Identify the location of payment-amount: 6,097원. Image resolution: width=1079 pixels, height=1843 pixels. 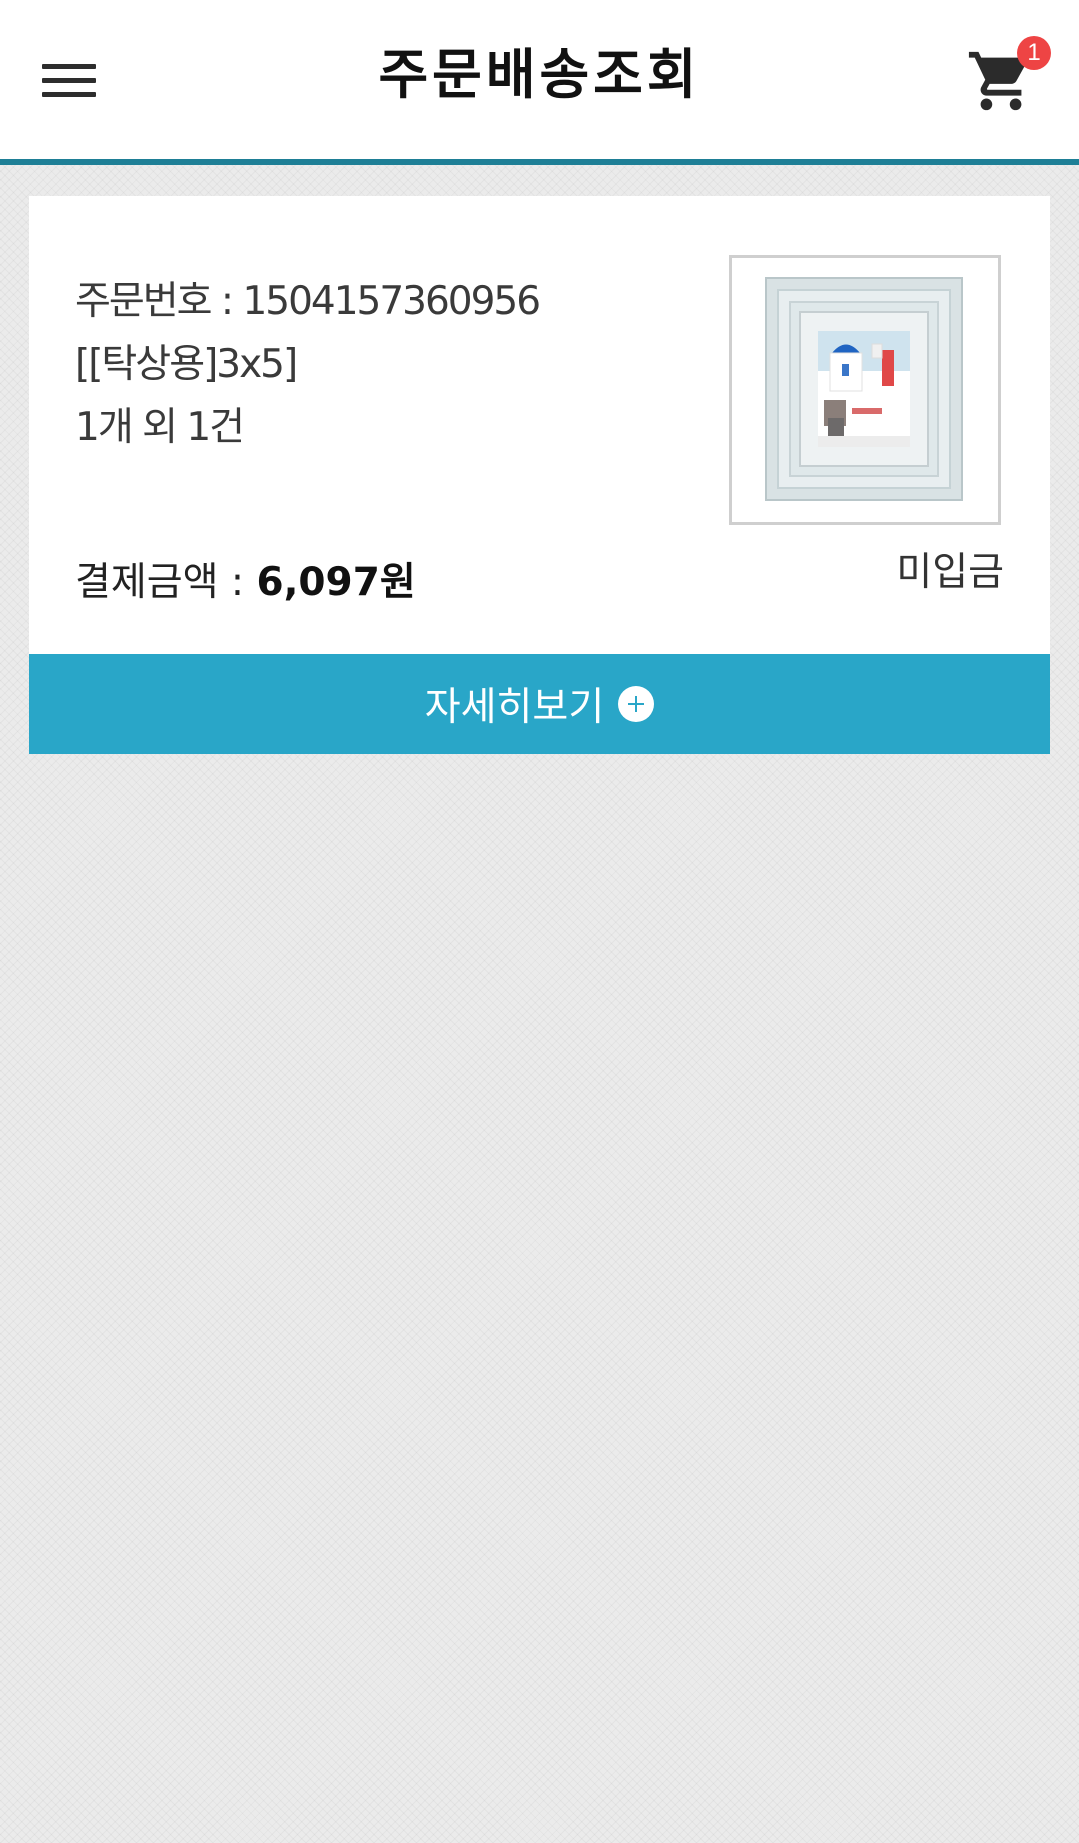
(336, 582).